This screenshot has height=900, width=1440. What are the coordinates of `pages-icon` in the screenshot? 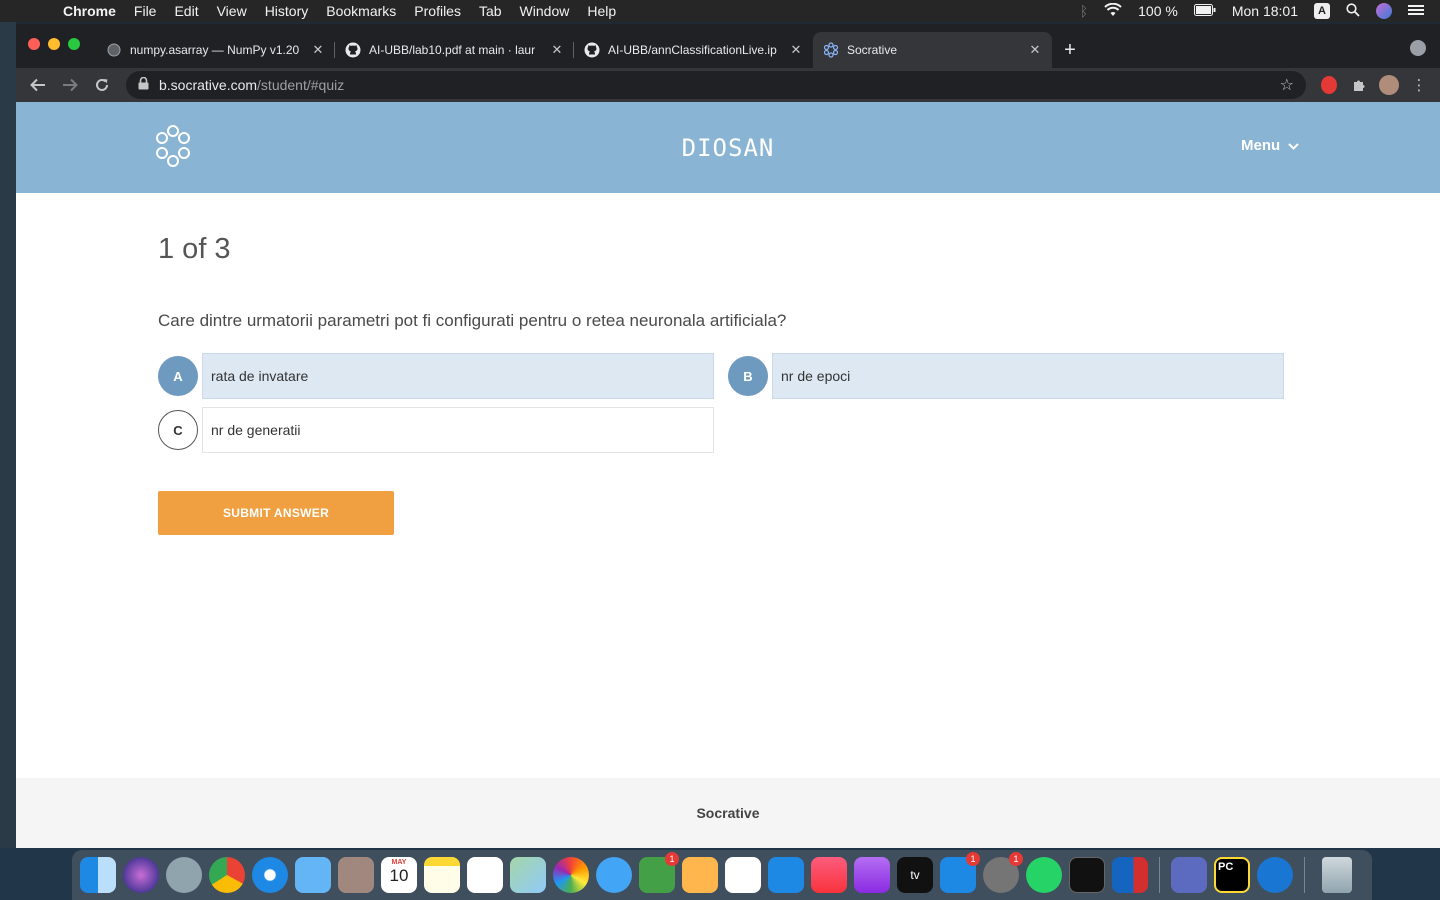 It's located at (700, 875).